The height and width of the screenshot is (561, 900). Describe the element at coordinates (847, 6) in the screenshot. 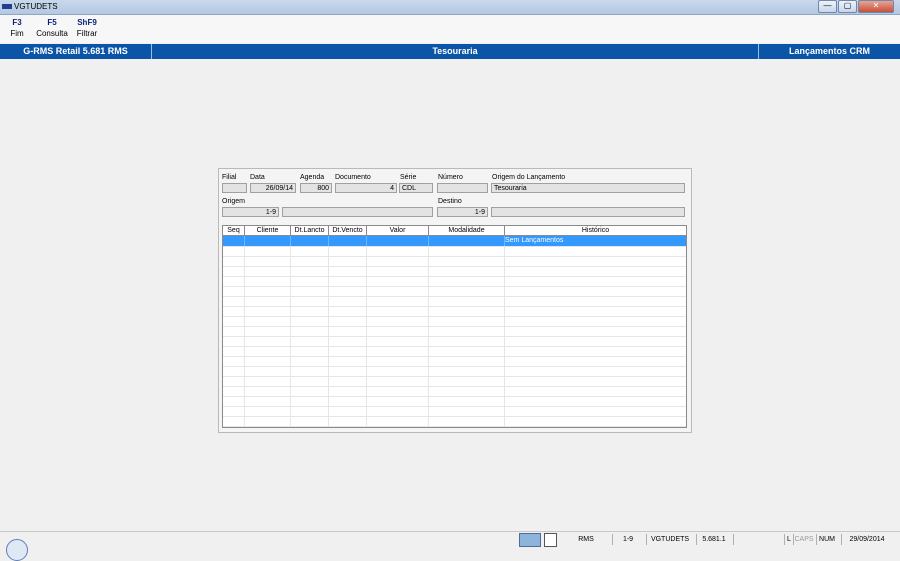

I see `maximize-button: ▢` at that location.